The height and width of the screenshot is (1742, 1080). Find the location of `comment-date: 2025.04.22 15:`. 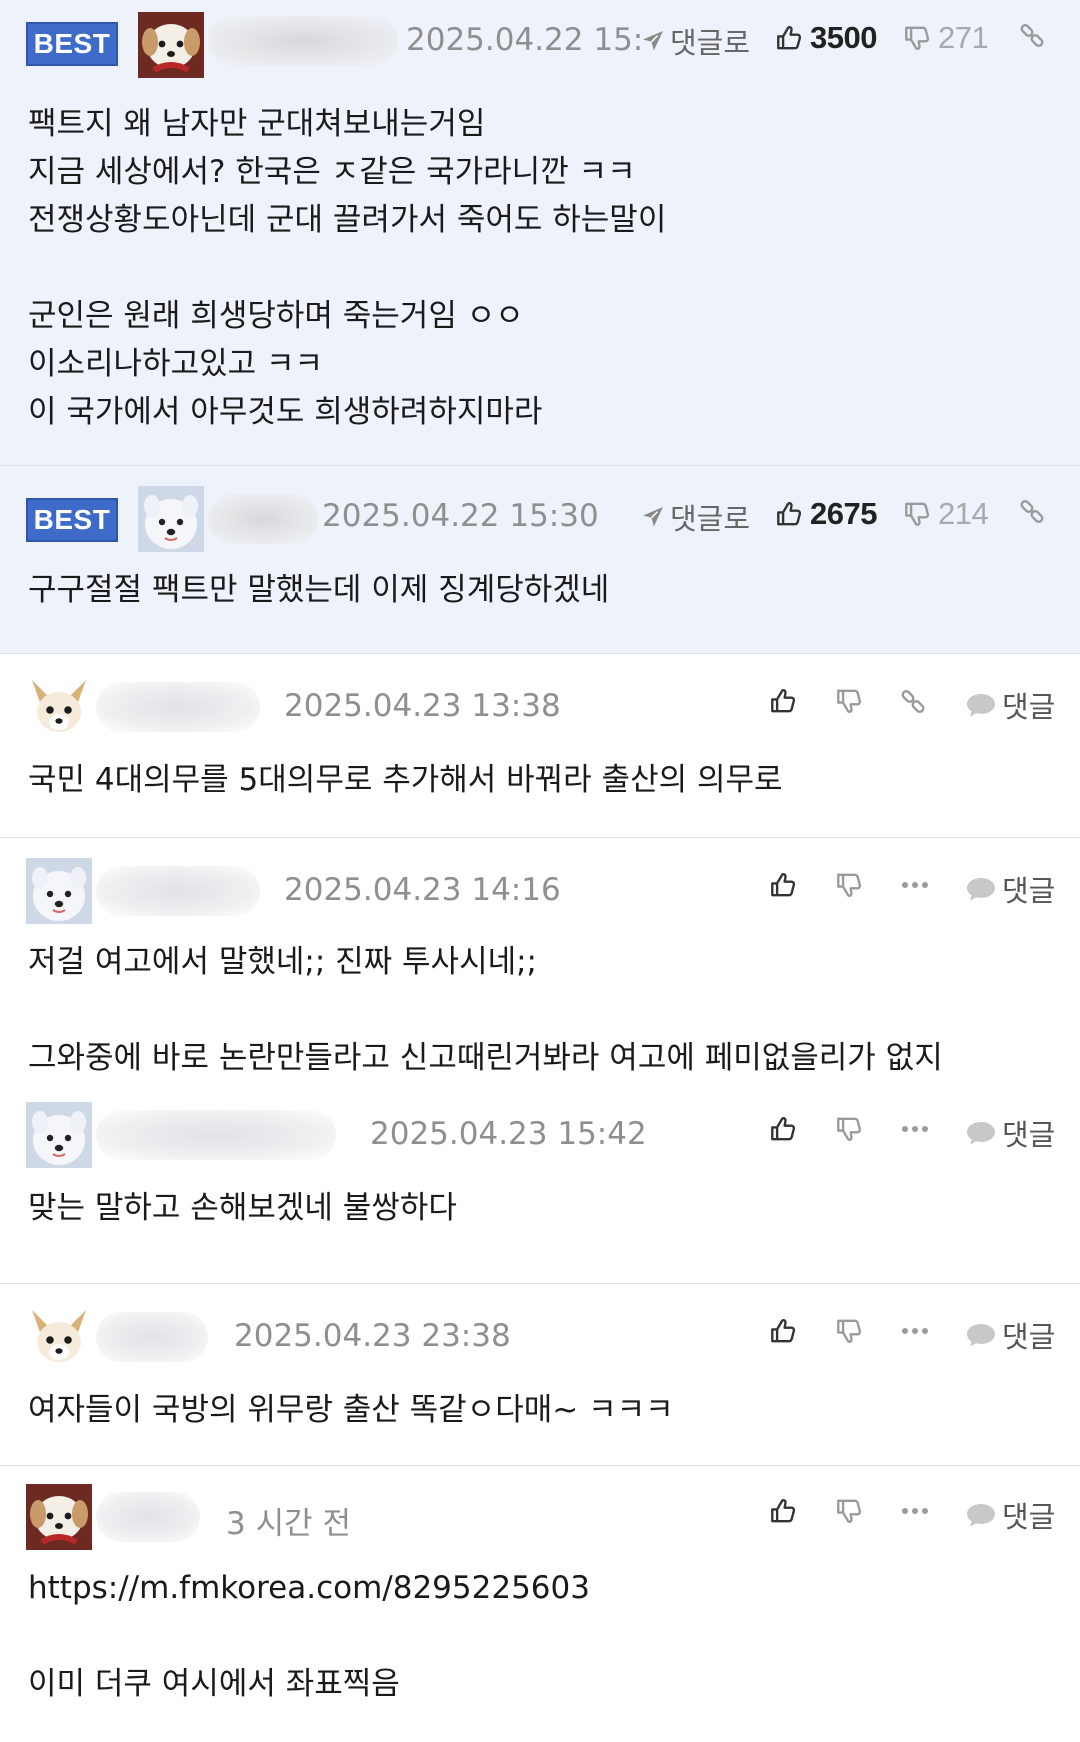

comment-date: 2025.04.22 15: is located at coordinates (525, 40).